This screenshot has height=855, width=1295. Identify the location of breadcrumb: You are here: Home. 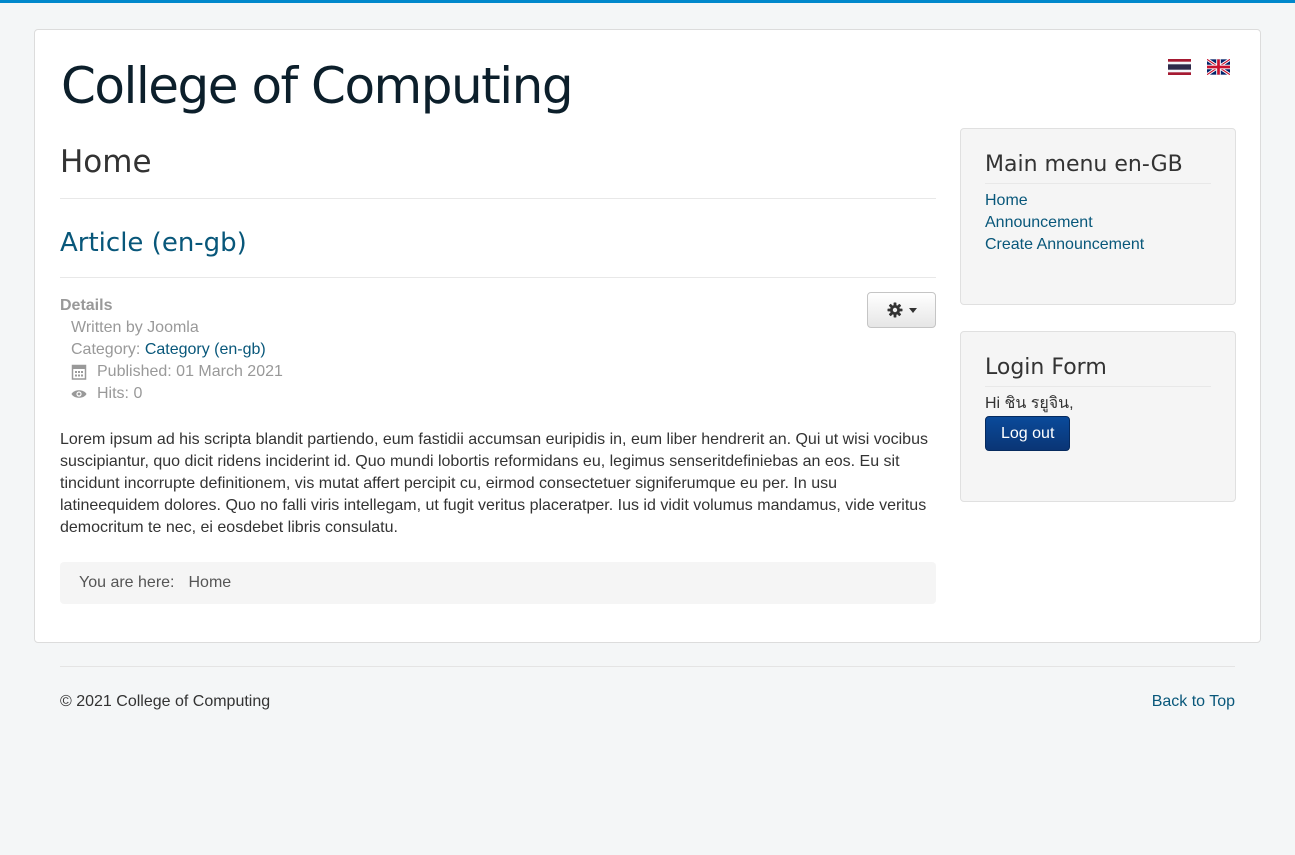
(498, 583).